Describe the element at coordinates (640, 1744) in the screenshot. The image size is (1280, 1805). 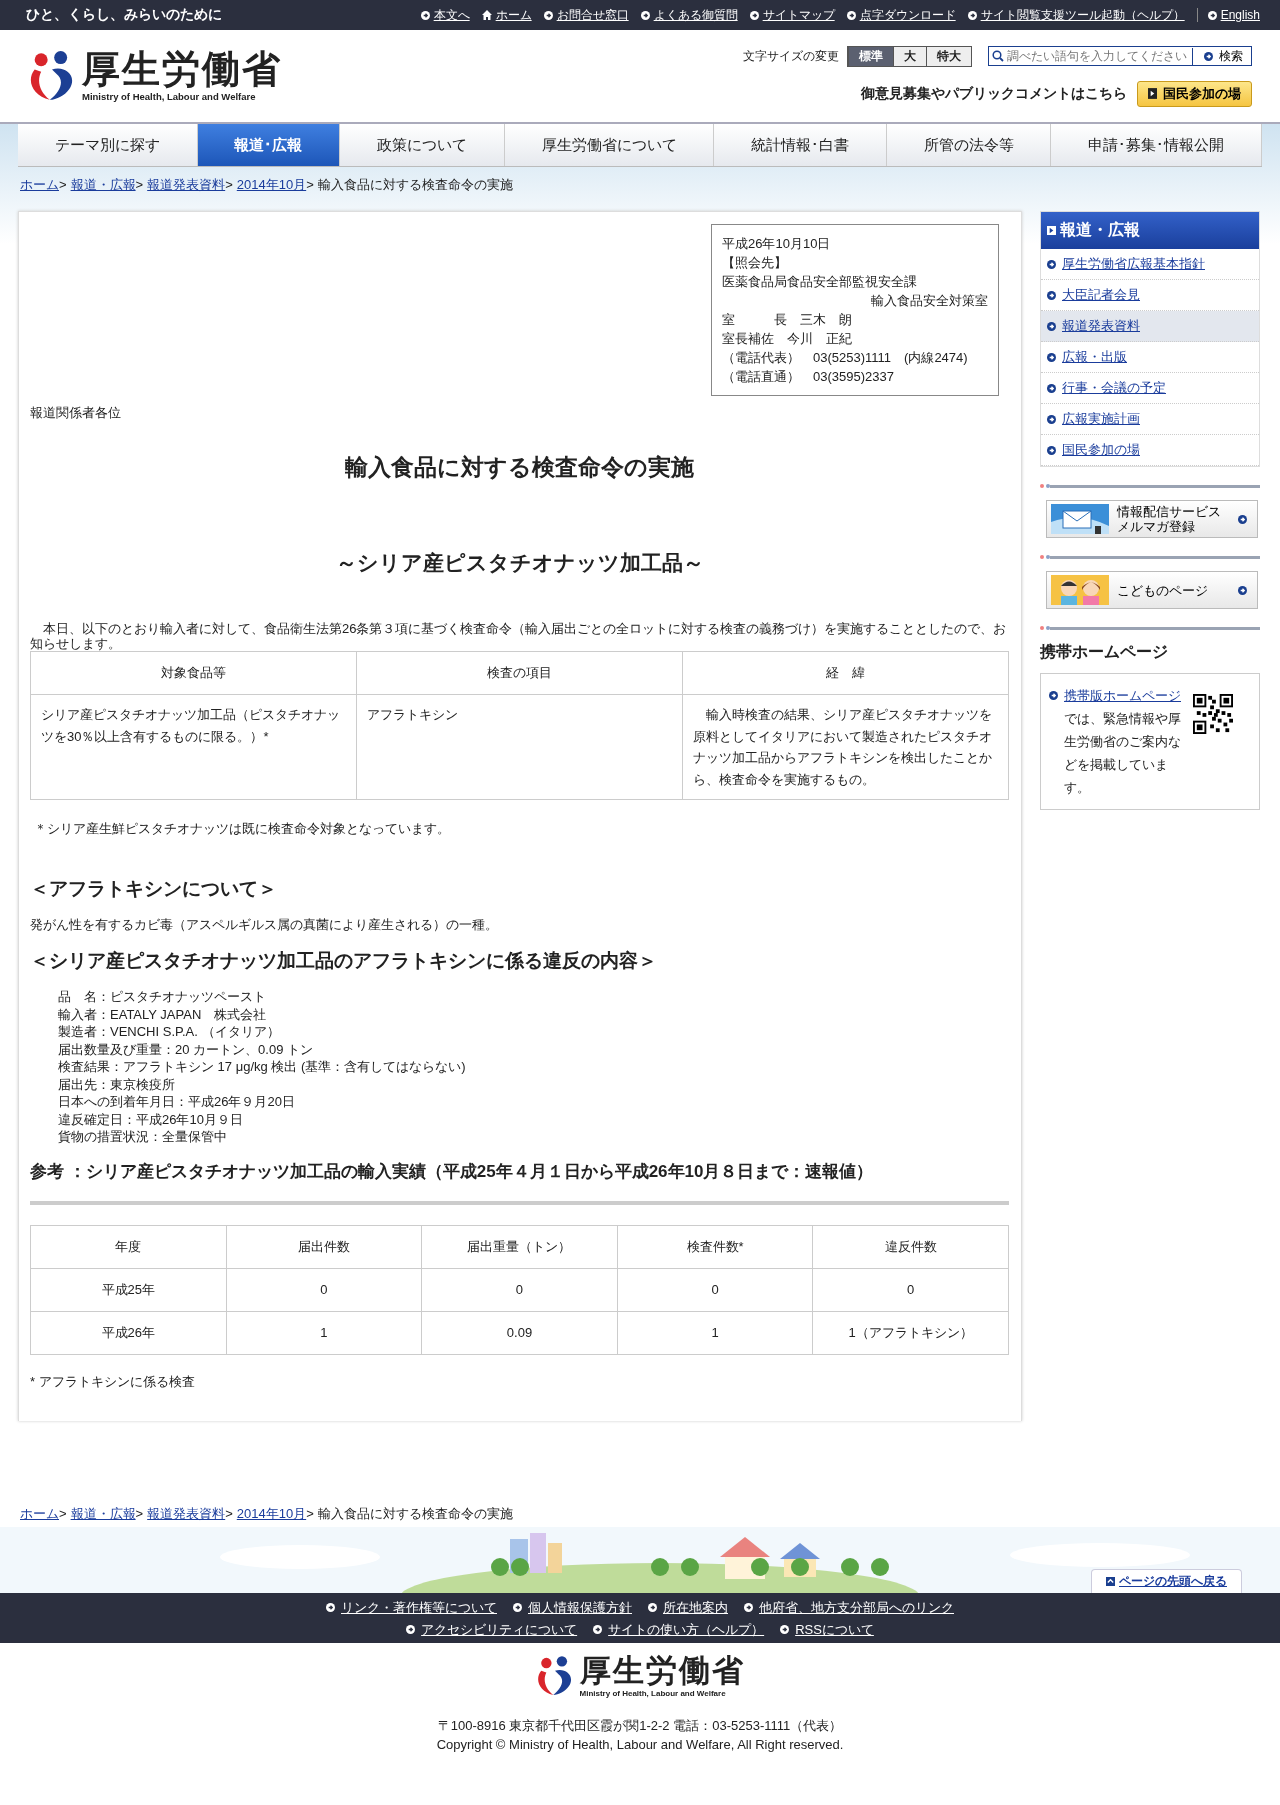
I see `copyright-text: Copyright © Ministry of Health, Labour and Welfare, All Right reserved.` at that location.